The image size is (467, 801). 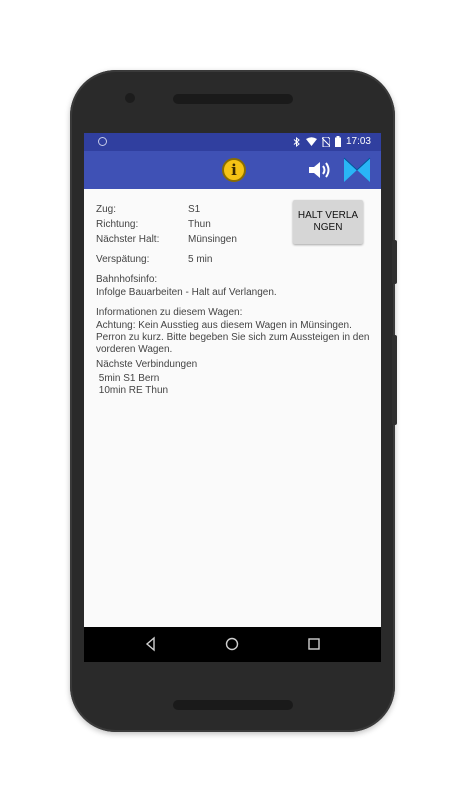 I want to click on verspaetung-value: 5 min, so click(x=200, y=259).